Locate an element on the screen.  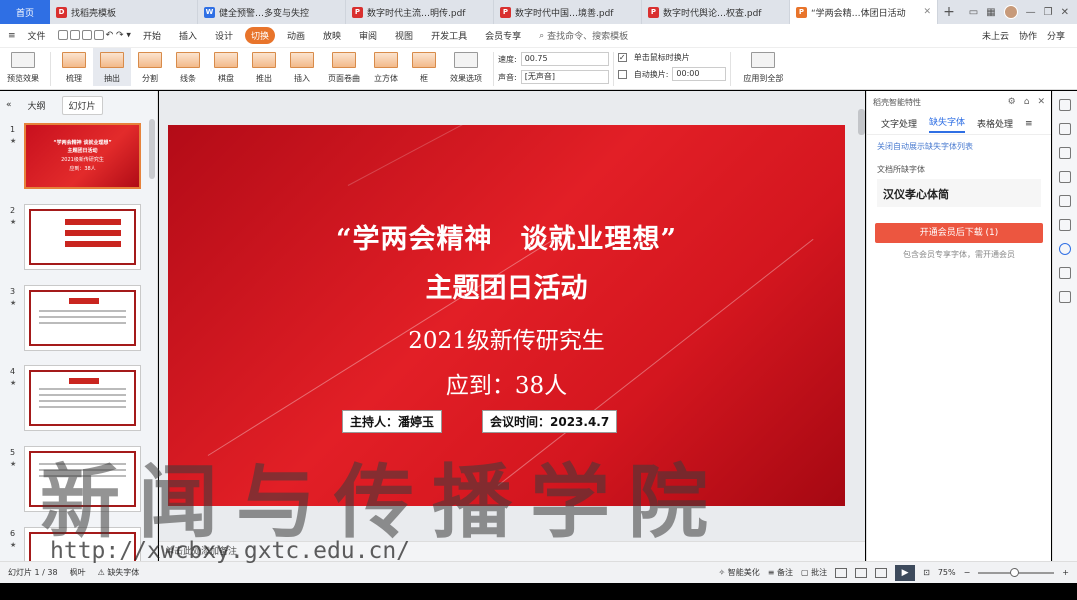
minimize-icon: — is located at coordinates (1031, 12).